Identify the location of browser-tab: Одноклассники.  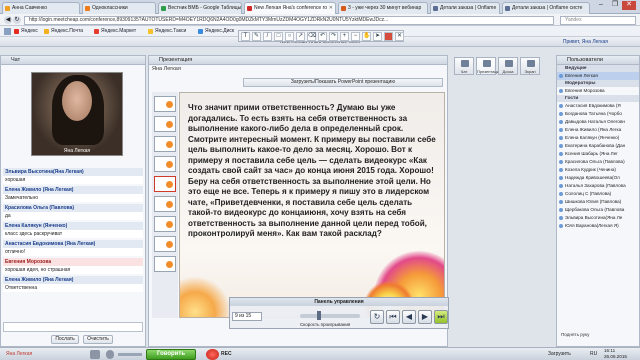
(119, 8).